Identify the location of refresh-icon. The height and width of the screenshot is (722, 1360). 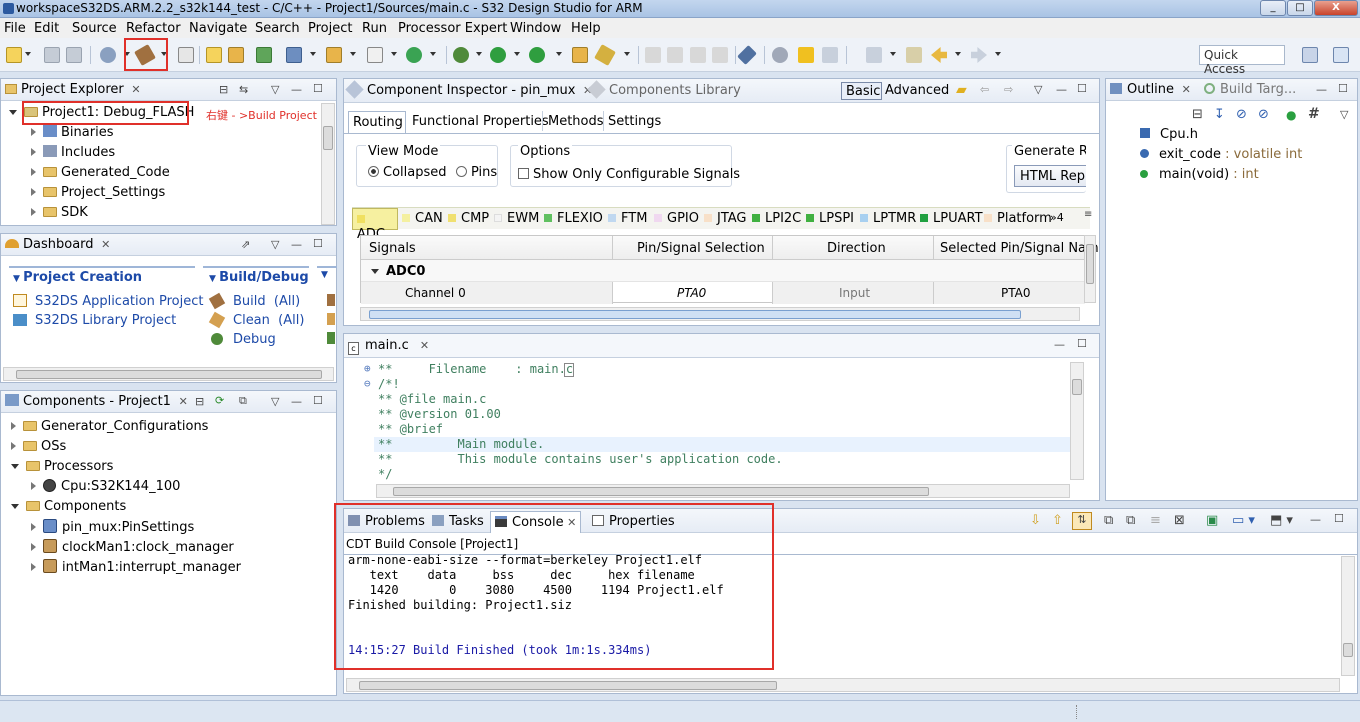
(414, 55).